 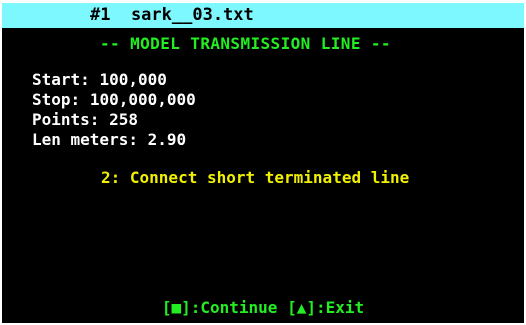 I want to click on exit-softkey: [▲]:Exit, so click(x=325, y=307).